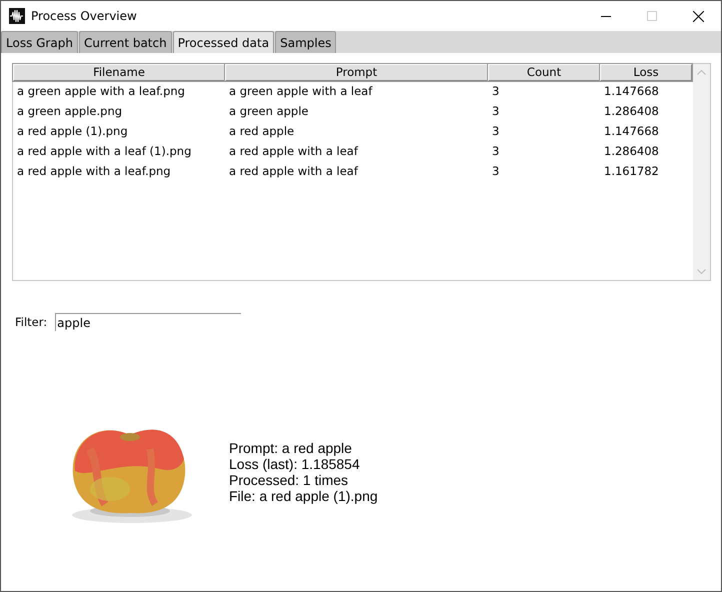 This screenshot has height=592, width=722. Describe the element at coordinates (291, 448) in the screenshot. I see `detail-text: Prompt: a red apple` at that location.